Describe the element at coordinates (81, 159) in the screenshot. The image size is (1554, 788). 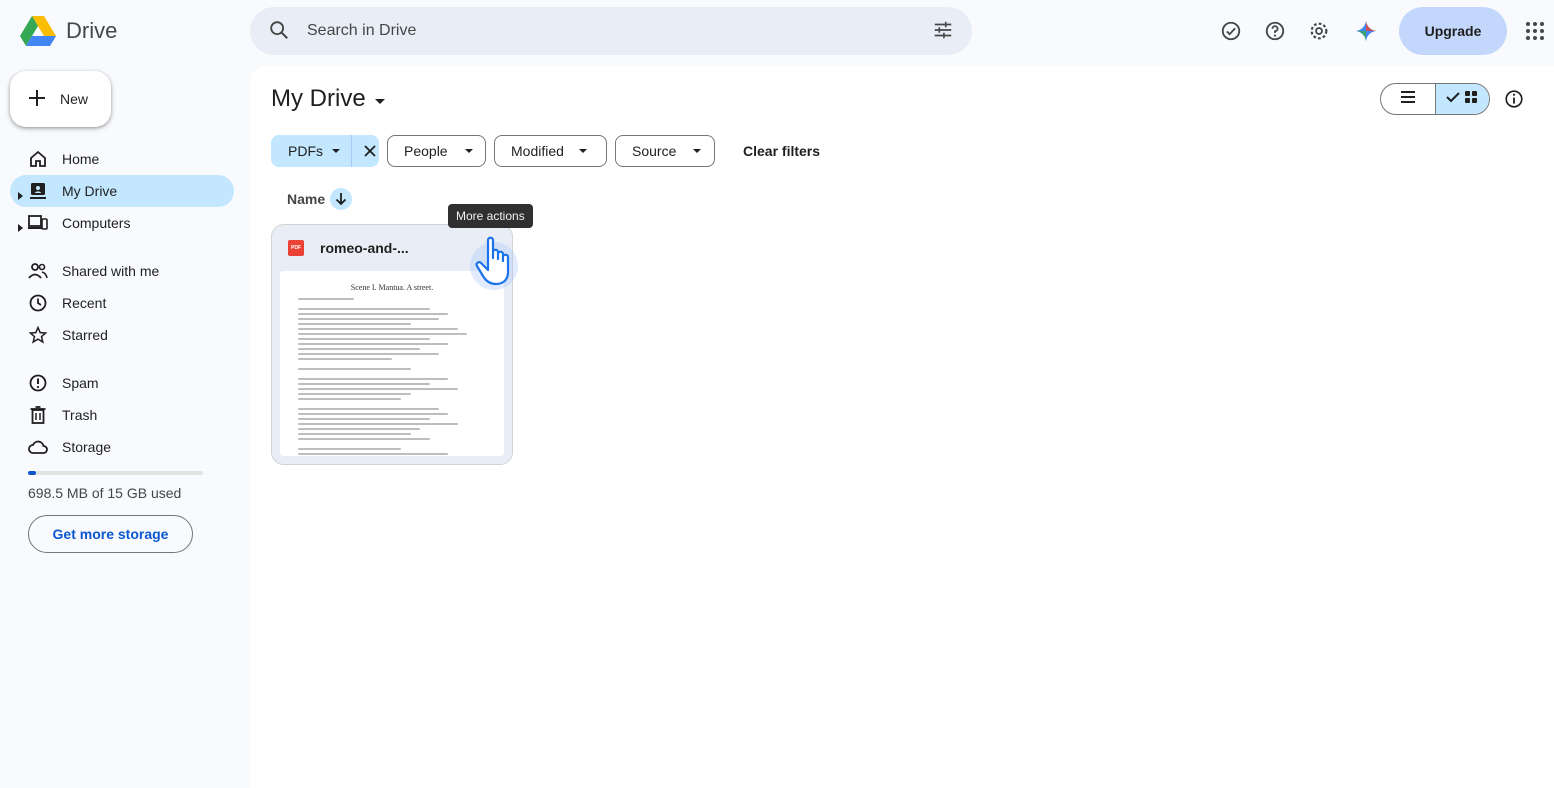
I see `sidebar-item-label: Home` at that location.